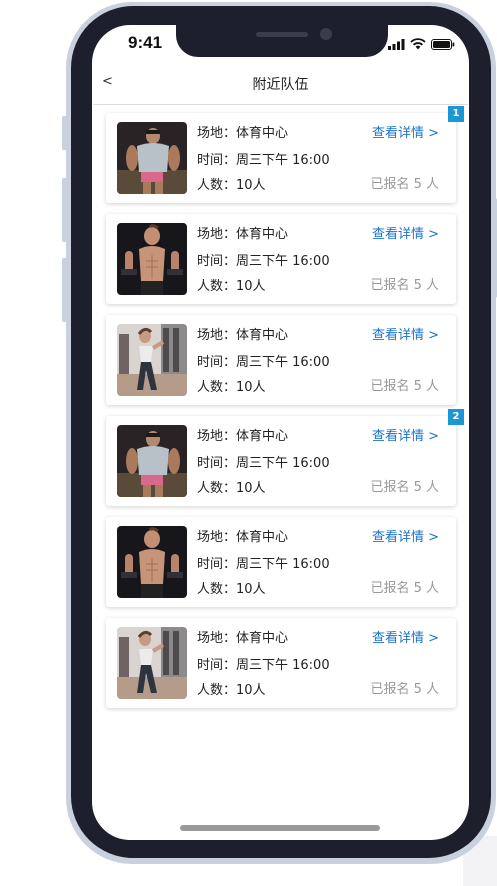  I want to click on page-title: 附近队伍, so click(280, 85).